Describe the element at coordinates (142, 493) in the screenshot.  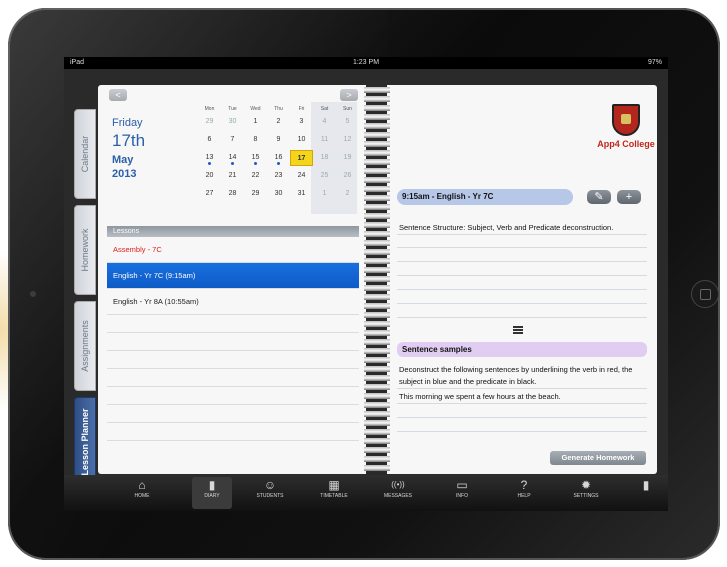
I see `toolbar-home-button: ⌂ HOME` at that location.